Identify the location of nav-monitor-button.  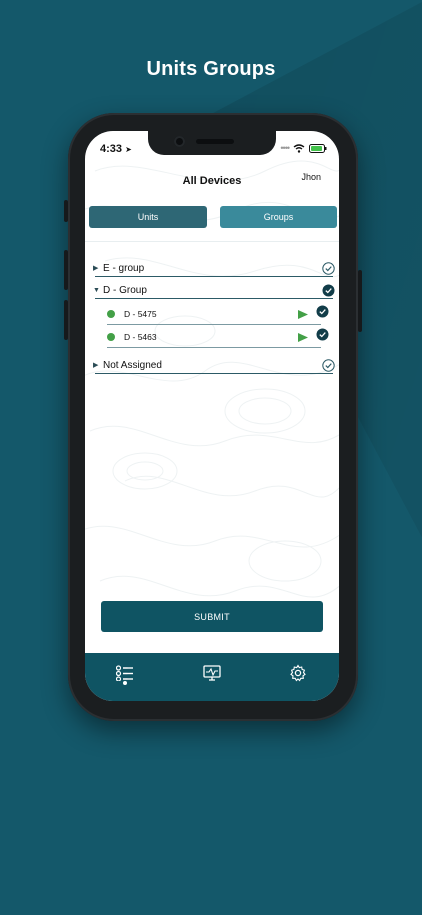
(212, 673).